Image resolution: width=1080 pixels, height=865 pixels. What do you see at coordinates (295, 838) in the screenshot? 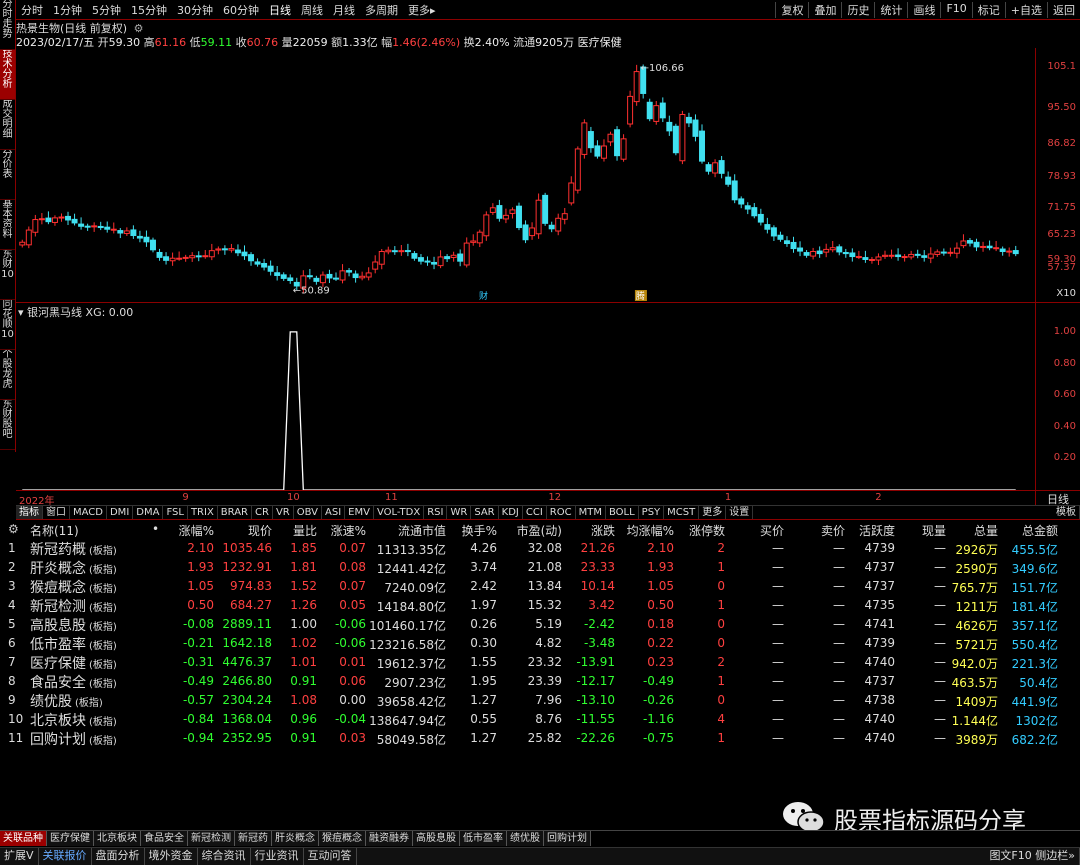
I see `related-tab-6: 肝炎概念` at bounding box center [295, 838].